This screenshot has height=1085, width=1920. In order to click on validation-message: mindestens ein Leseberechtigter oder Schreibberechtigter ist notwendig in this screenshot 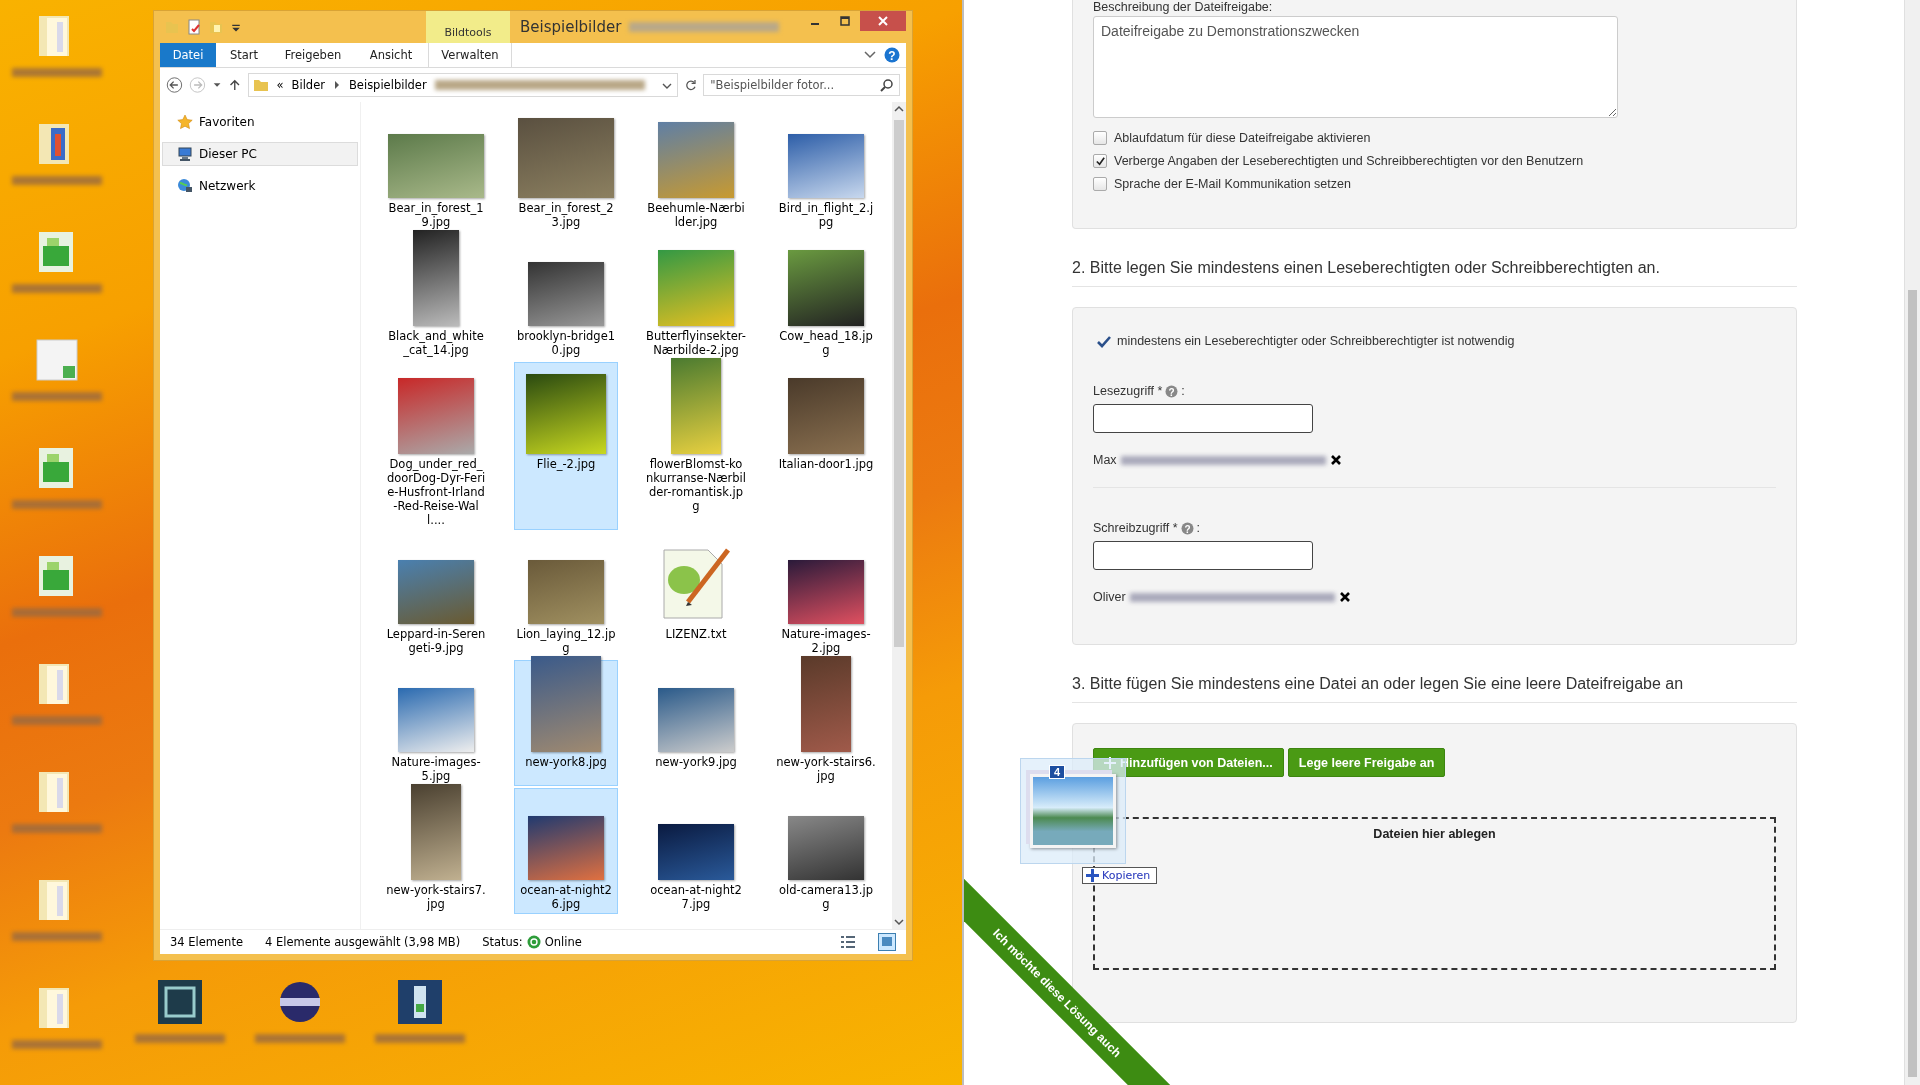, I will do `click(1316, 341)`.